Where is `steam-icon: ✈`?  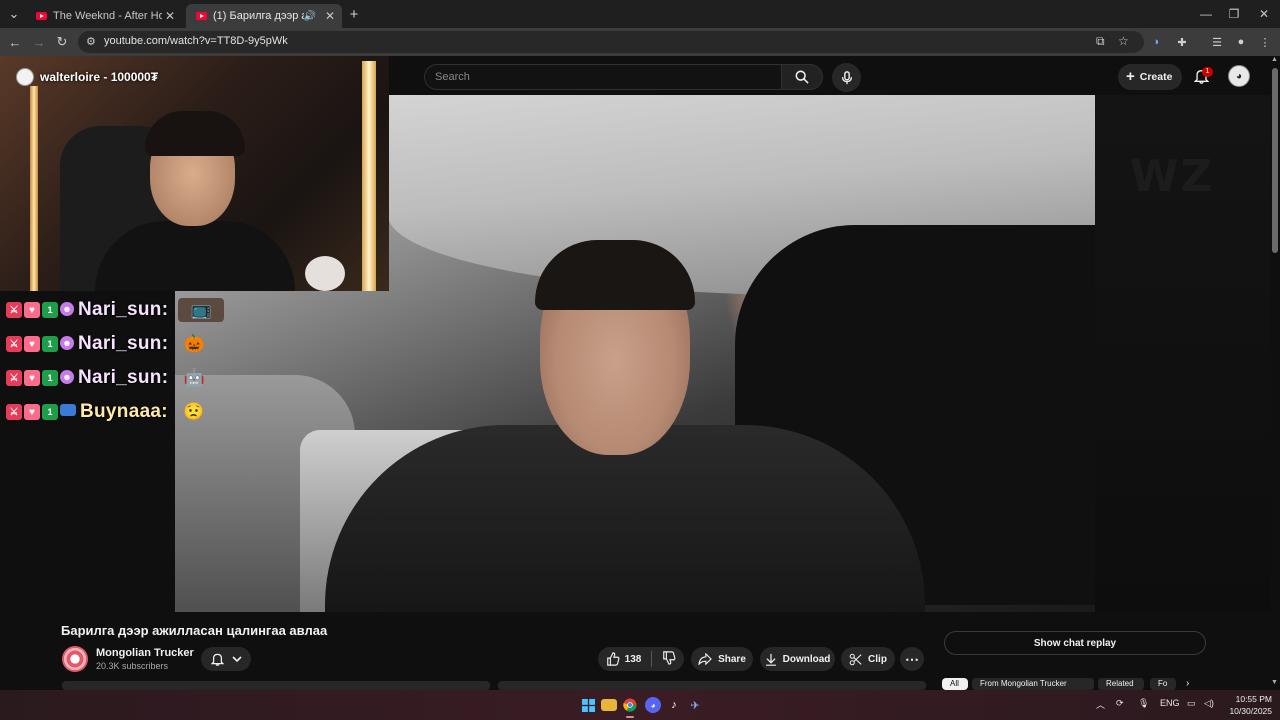 steam-icon: ✈ is located at coordinates (695, 705).